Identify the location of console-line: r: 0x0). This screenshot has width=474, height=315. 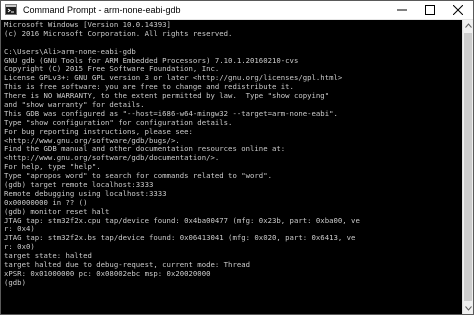
(19, 247).